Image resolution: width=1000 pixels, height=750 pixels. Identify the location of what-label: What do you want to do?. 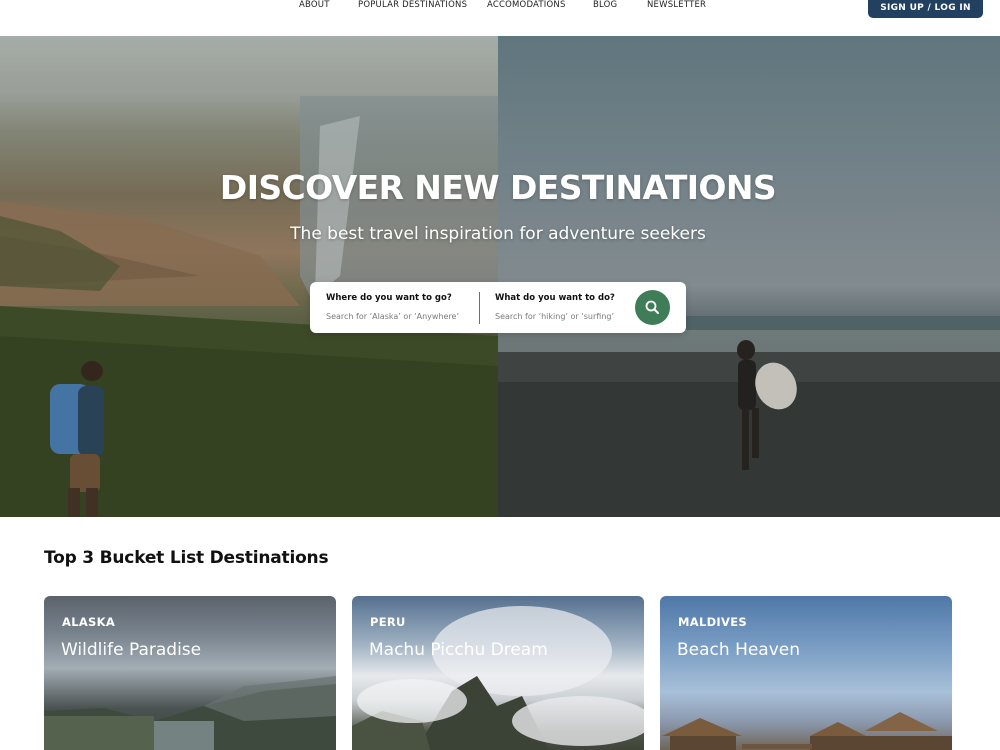
(555, 298).